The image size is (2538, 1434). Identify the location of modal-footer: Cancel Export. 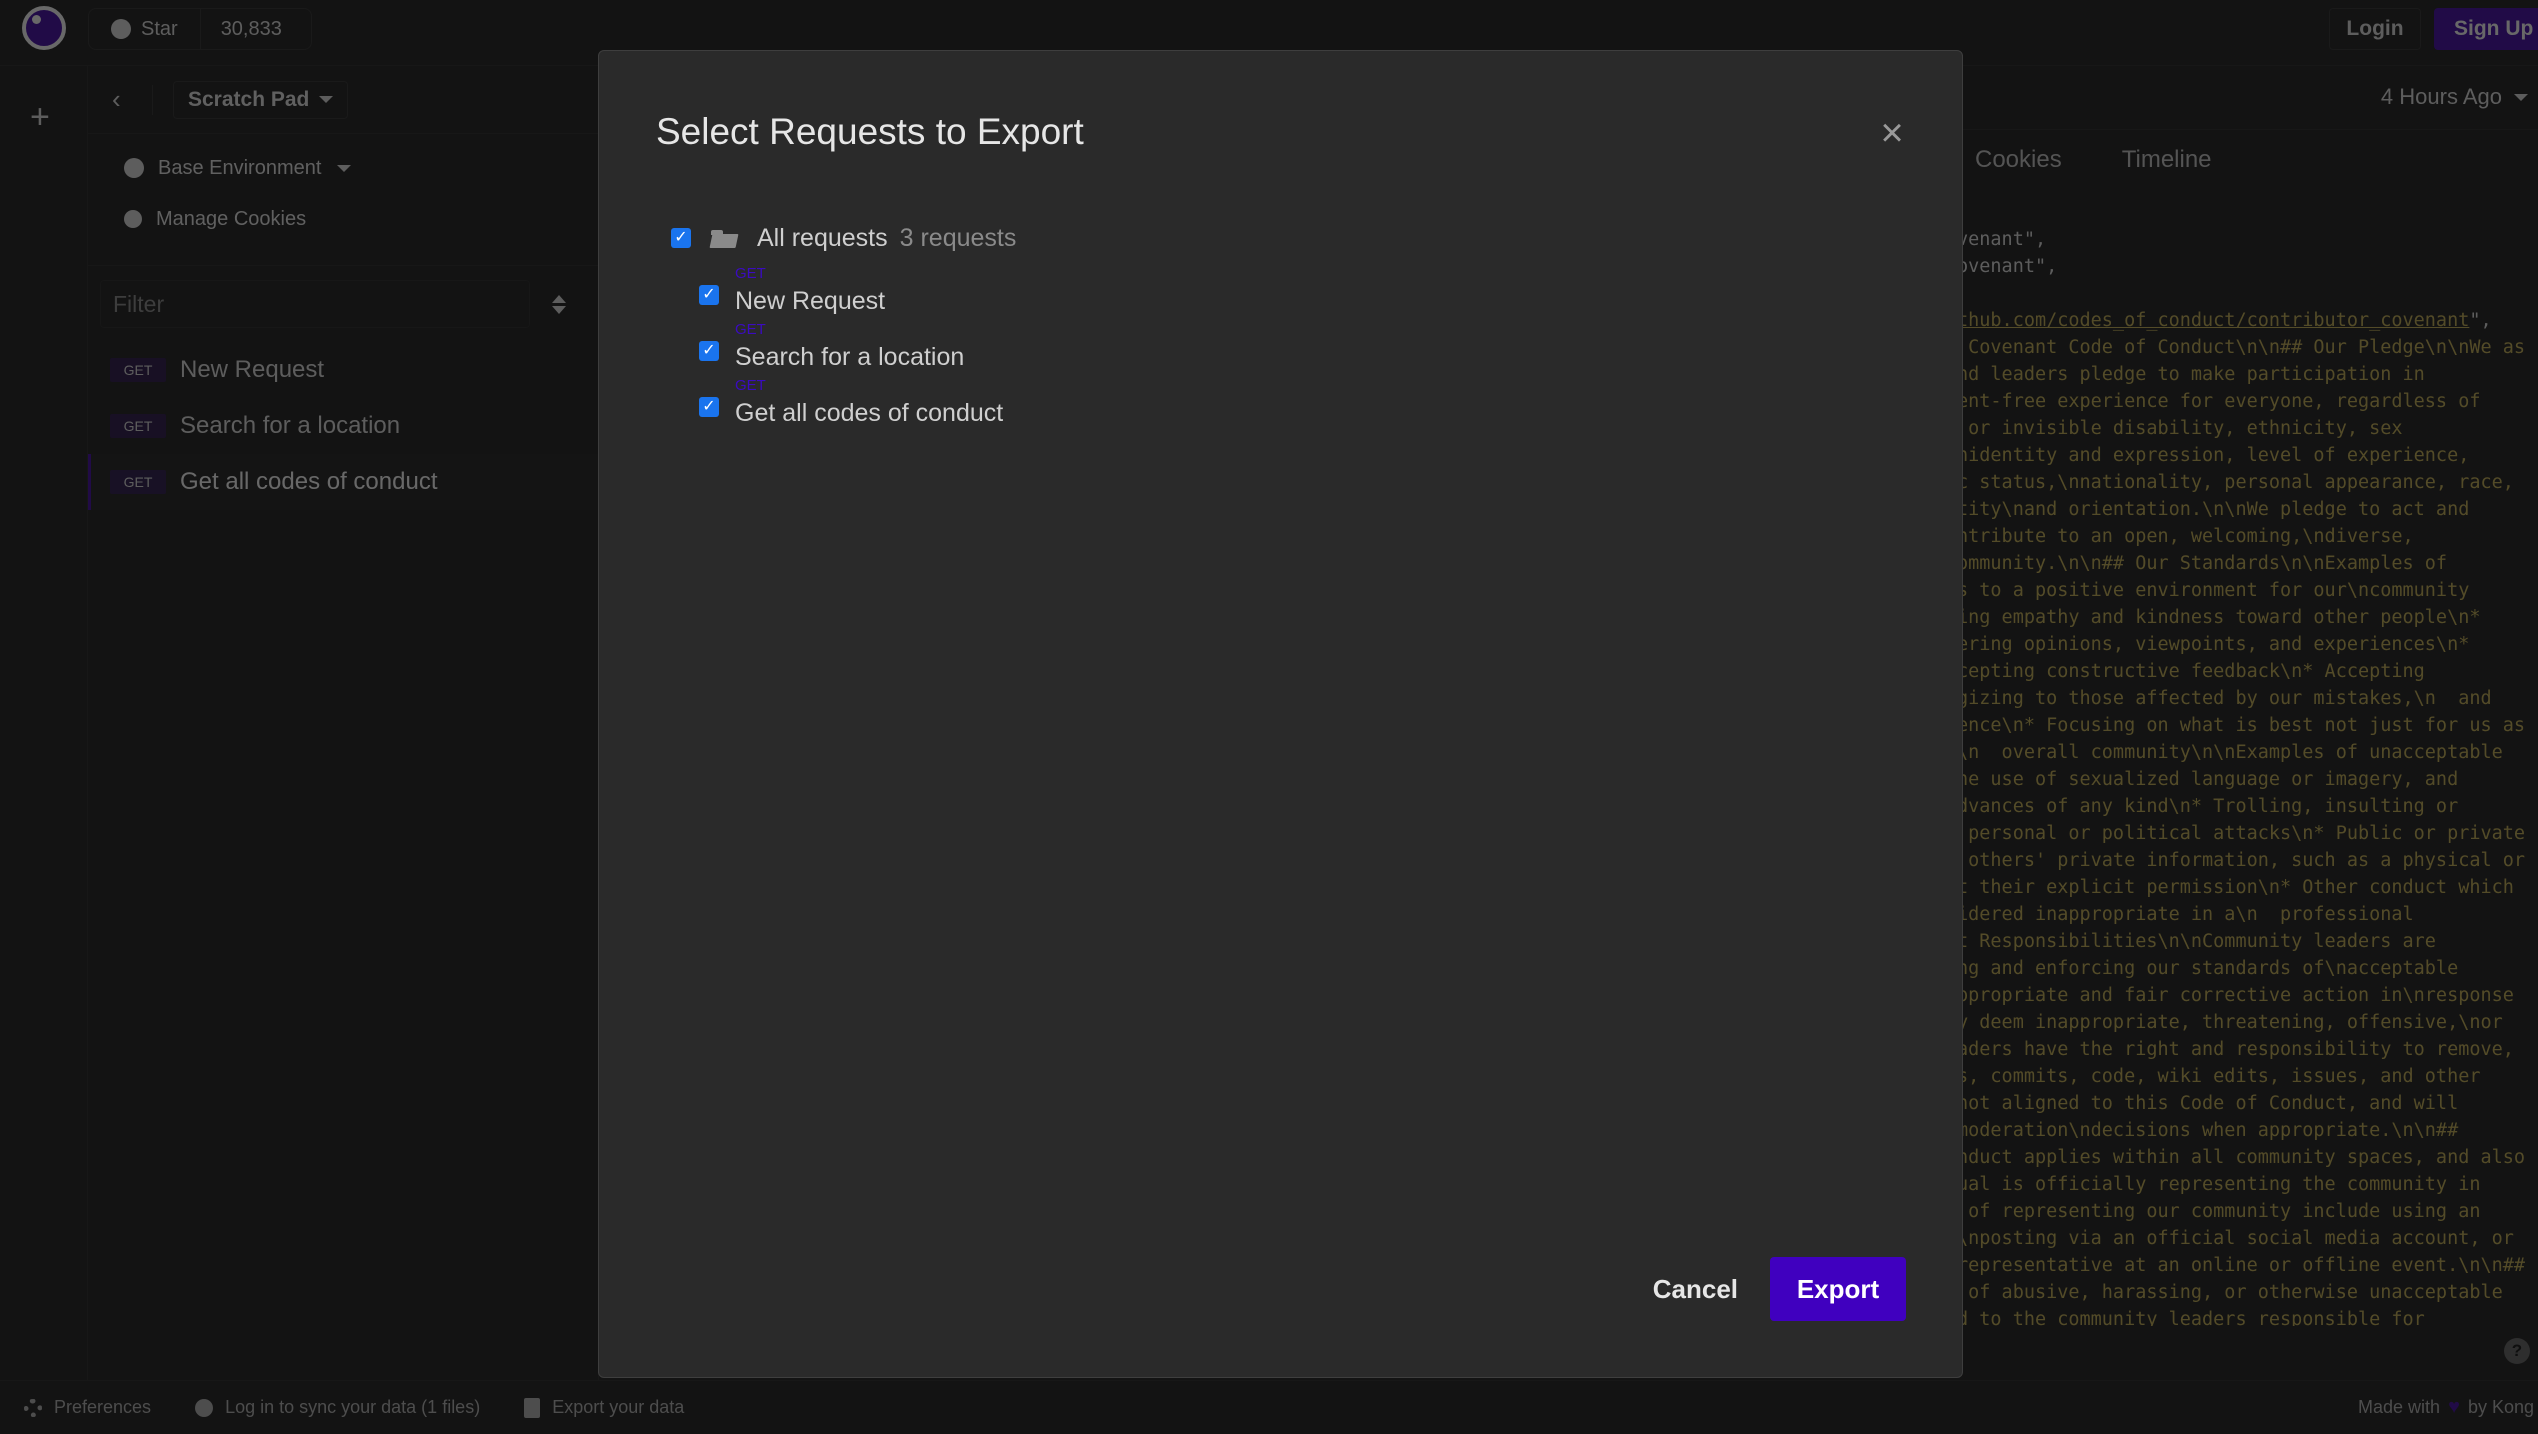
(1779, 1289).